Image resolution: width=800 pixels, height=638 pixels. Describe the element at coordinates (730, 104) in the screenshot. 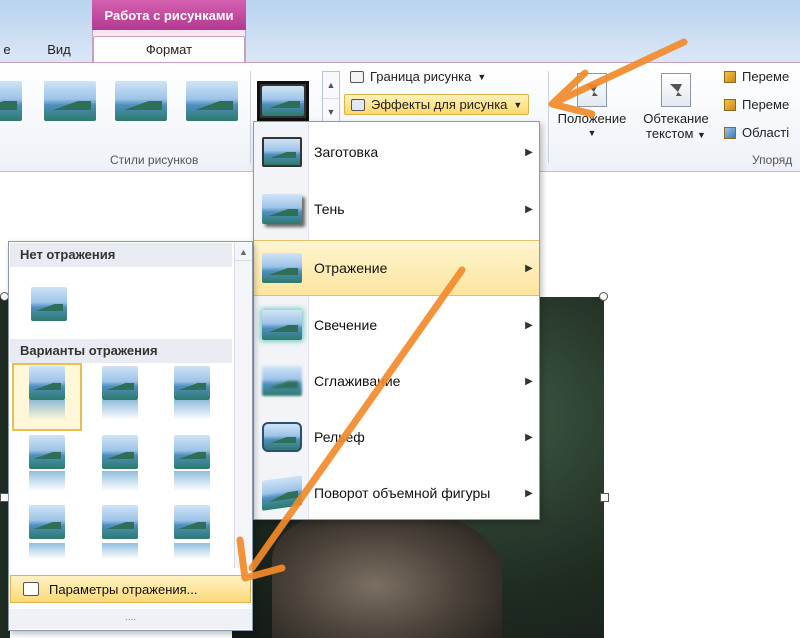

I see `send-backward-icon` at that location.